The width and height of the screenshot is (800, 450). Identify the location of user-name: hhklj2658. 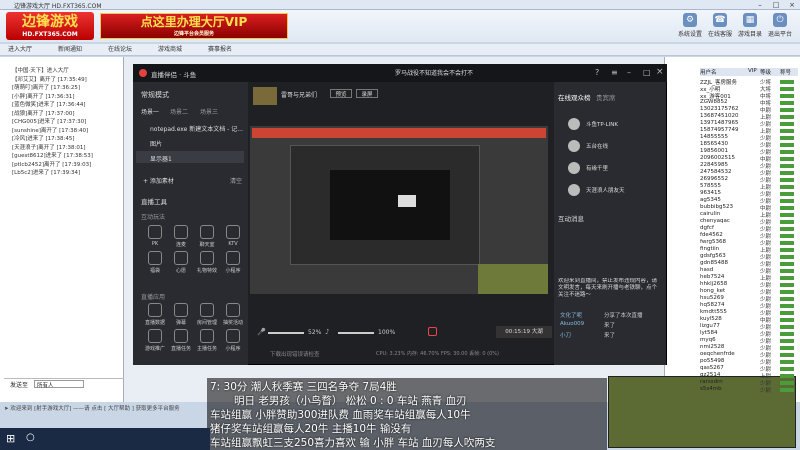
(713, 284).